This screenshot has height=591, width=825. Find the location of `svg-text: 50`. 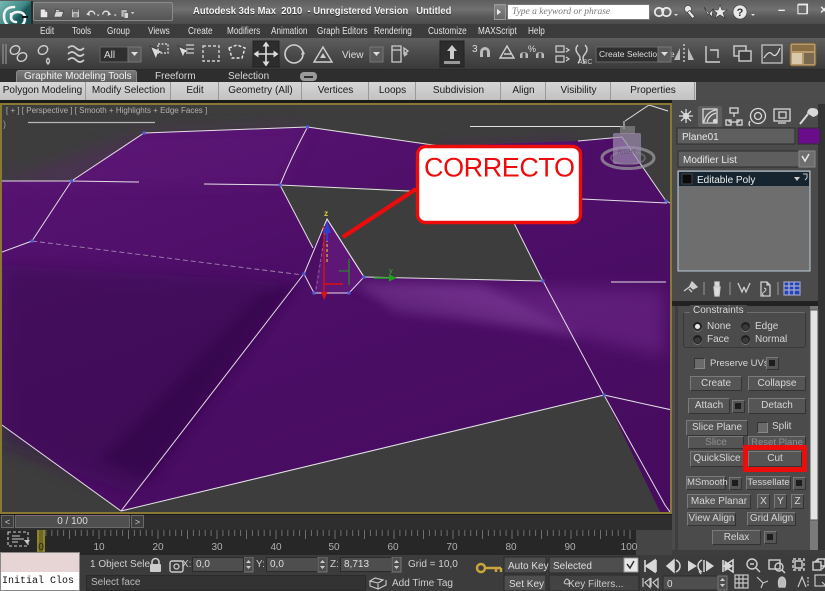

svg-text: 50 is located at coordinates (334, 547).